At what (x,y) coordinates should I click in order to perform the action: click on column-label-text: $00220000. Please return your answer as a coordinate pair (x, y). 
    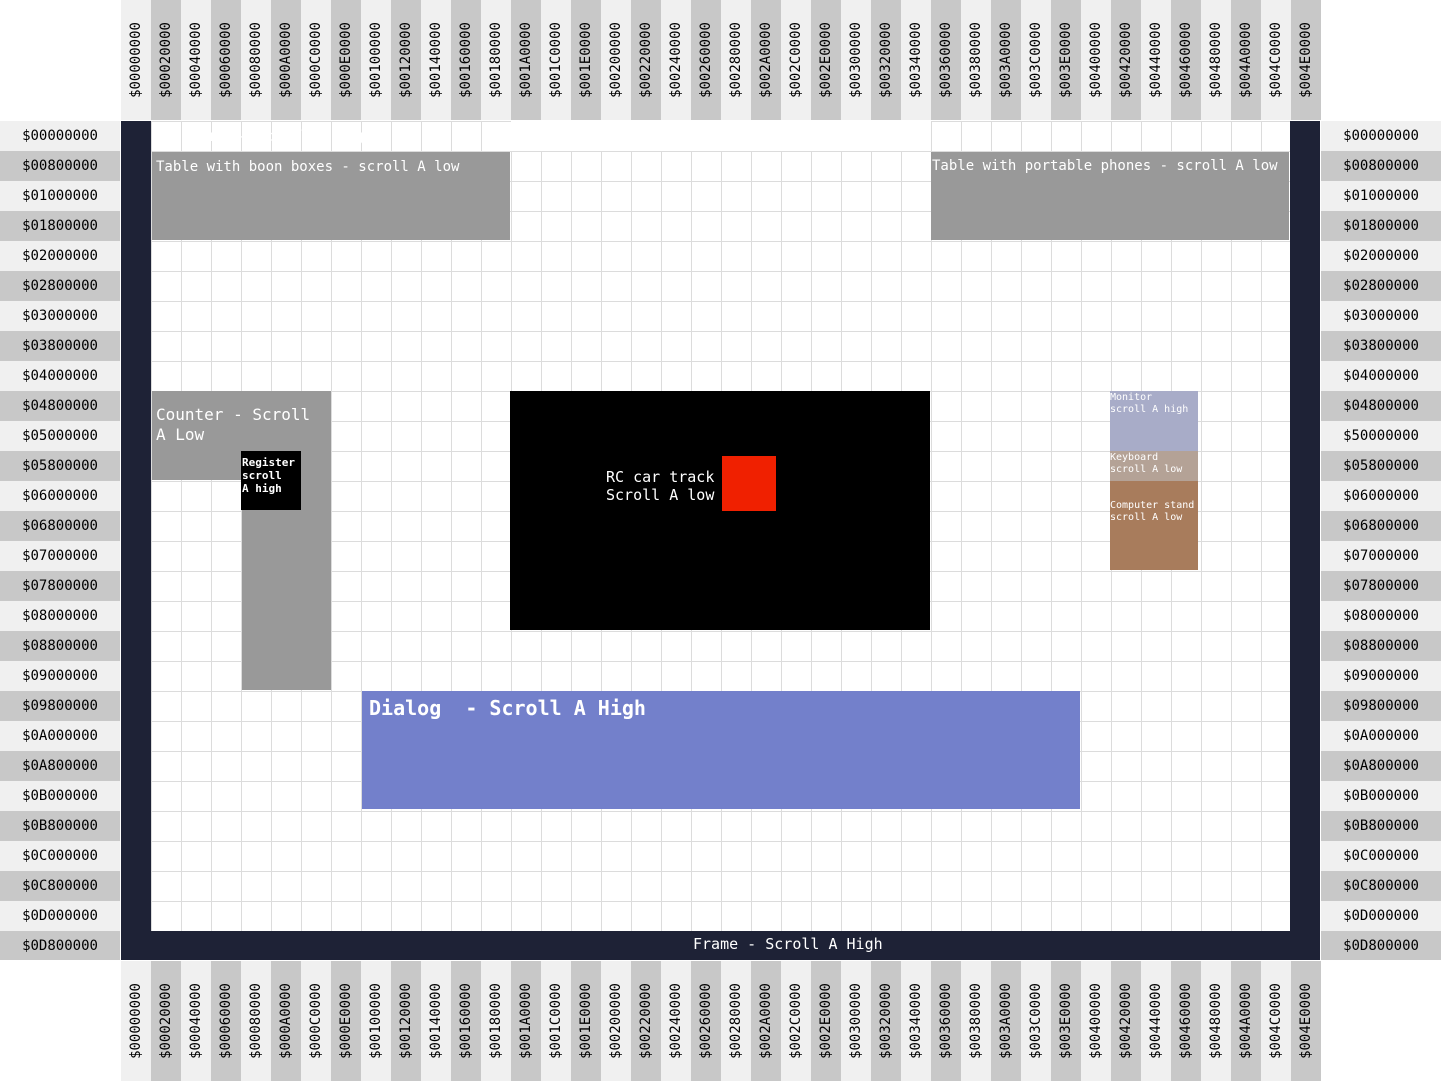
    Looking at the image, I should click on (646, 1021).